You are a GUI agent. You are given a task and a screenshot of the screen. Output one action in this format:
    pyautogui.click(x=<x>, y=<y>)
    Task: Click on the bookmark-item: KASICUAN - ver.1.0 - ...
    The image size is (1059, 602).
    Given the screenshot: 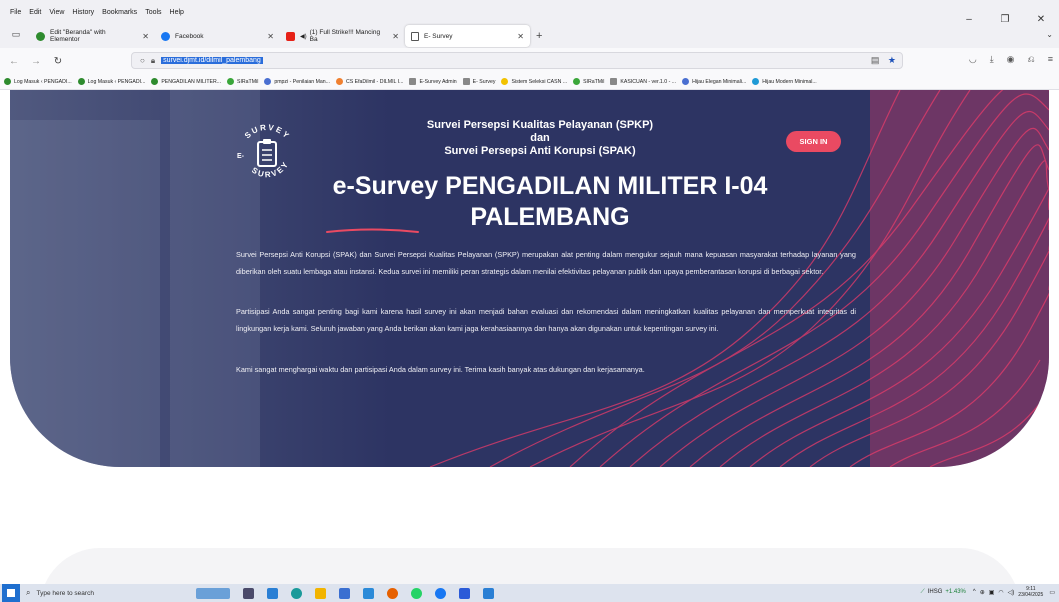 What is the action you would take?
    pyautogui.click(x=643, y=81)
    